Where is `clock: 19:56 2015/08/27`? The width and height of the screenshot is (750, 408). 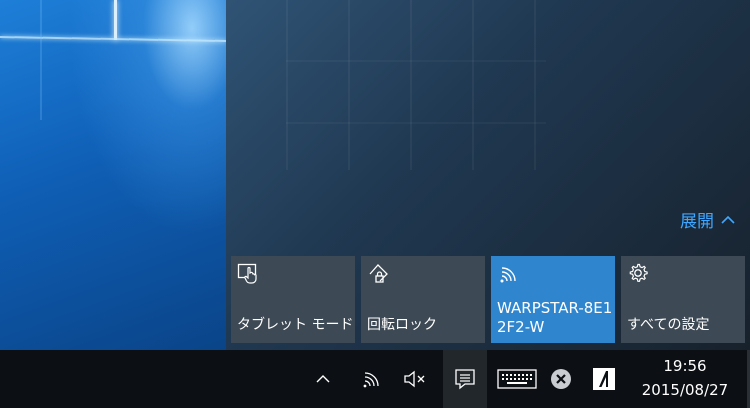 clock: 19:56 2015/08/27 is located at coordinates (685, 379).